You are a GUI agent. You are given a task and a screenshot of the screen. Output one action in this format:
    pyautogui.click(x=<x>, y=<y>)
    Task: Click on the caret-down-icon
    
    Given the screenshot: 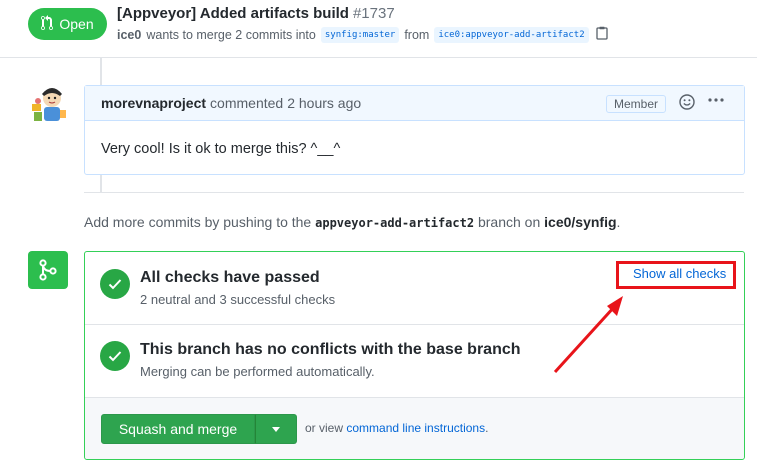 What is the action you would take?
    pyautogui.click(x=276, y=429)
    